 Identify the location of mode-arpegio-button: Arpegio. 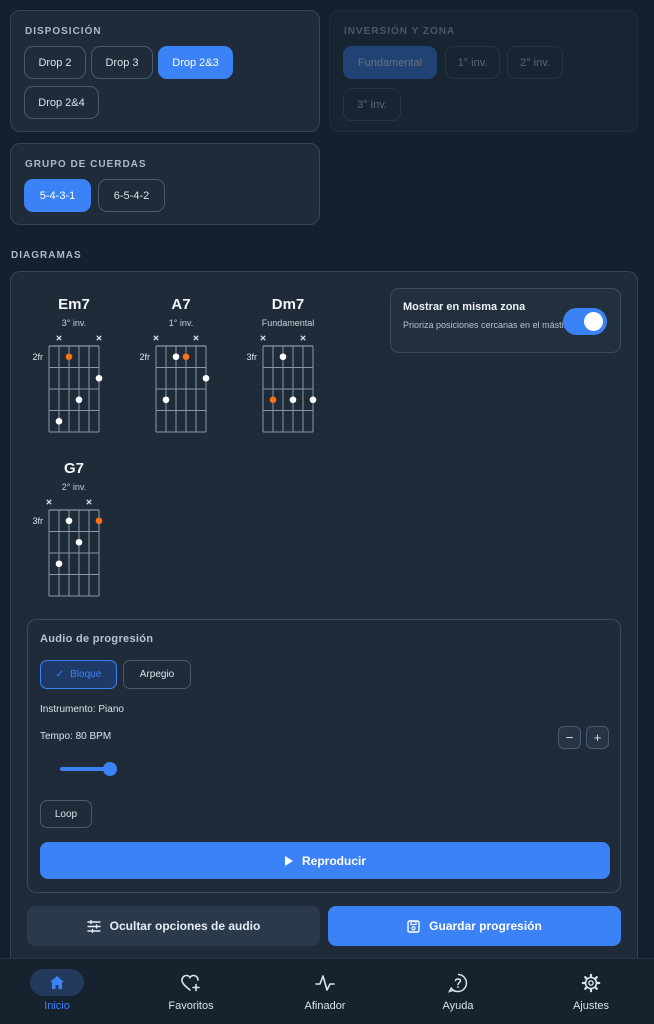
(157, 674).